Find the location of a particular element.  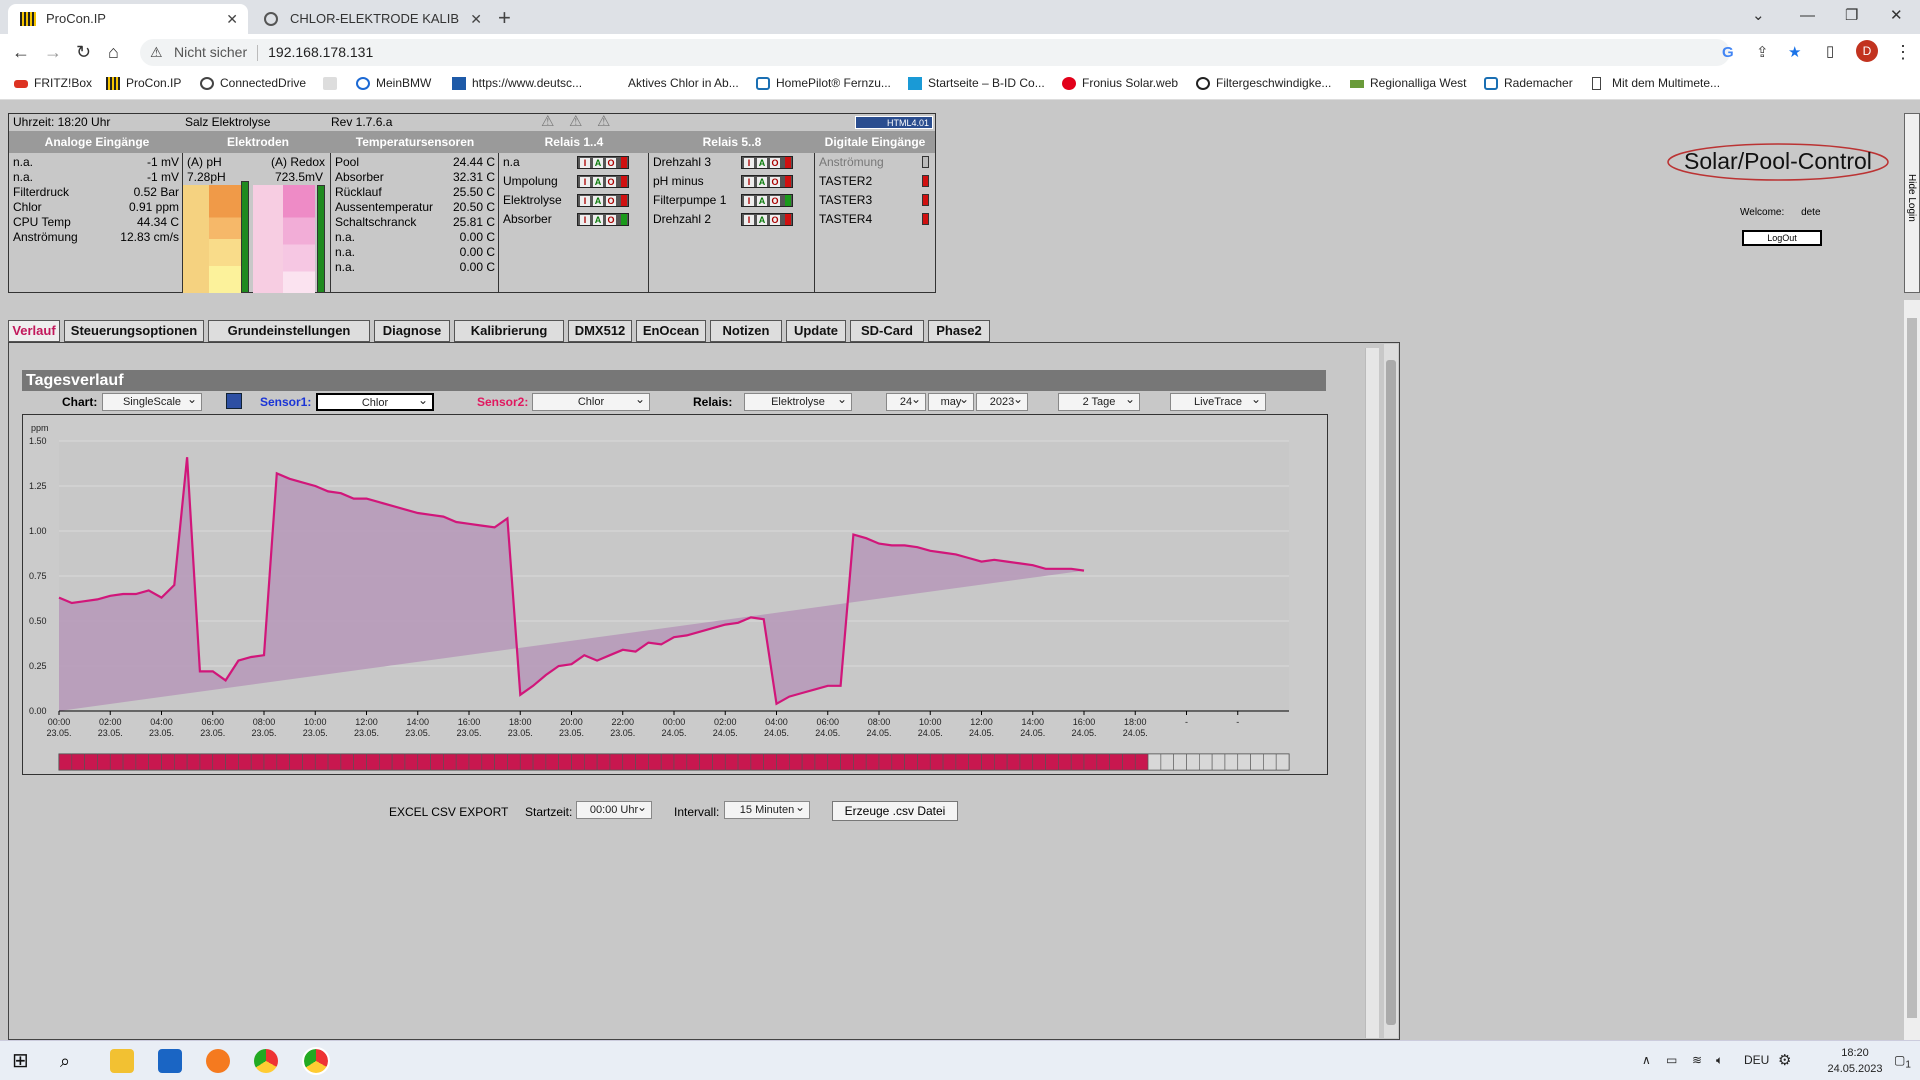

hide-login-toggle: Hide Login is located at coordinates (1912, 203).